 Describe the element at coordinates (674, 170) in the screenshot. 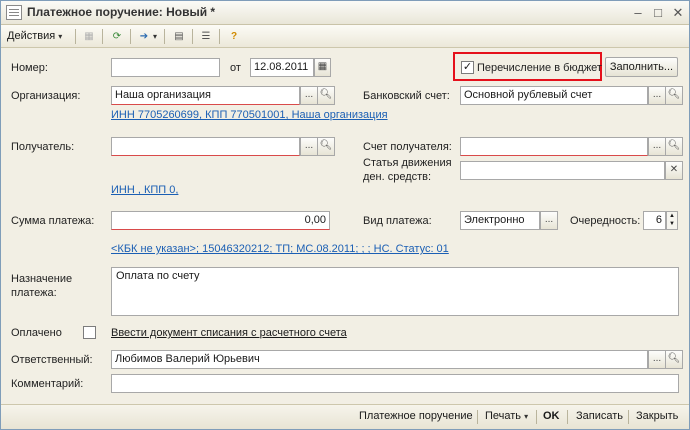

I see `clear-icon: ✕` at that location.